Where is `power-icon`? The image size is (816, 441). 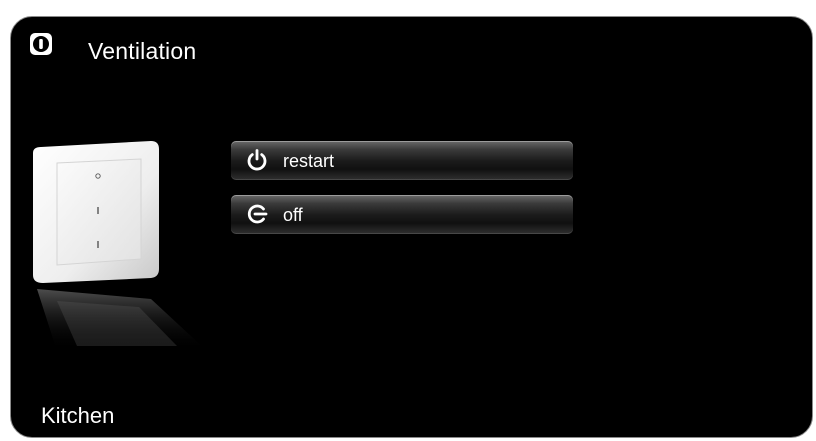
power-icon is located at coordinates (257, 160).